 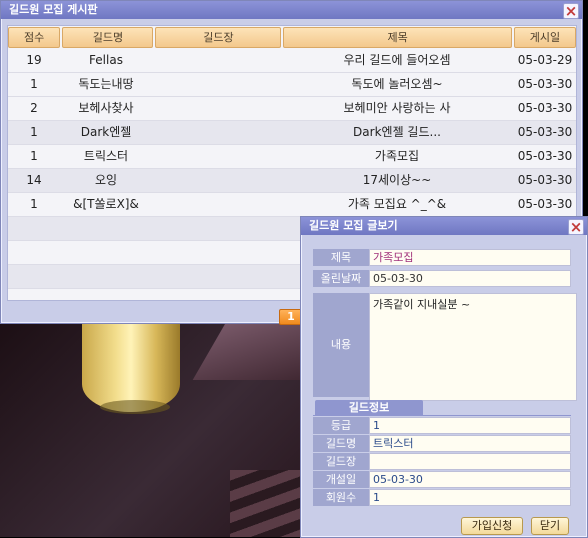 I want to click on founded-label: 개설일, so click(x=341, y=479).